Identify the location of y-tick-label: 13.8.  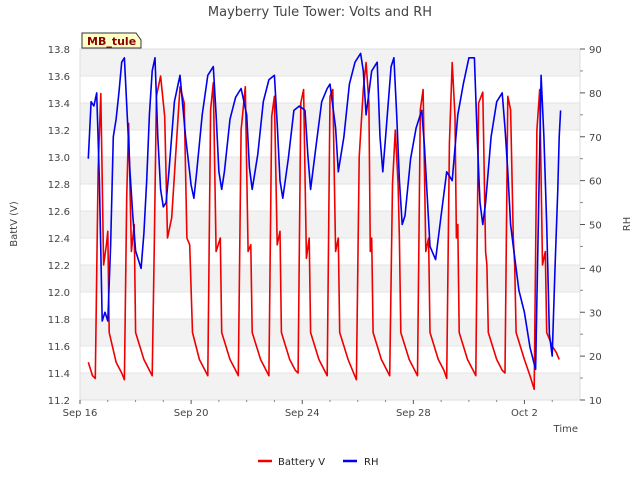
(59, 50).